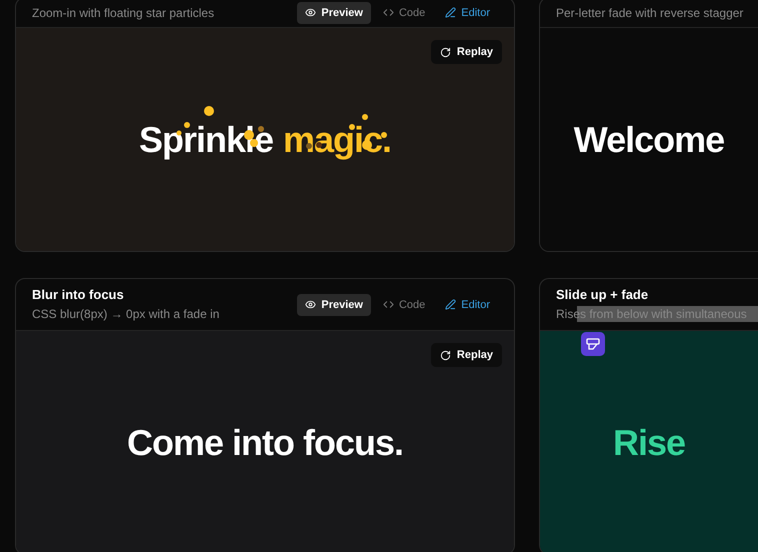 The height and width of the screenshot is (552, 758). What do you see at coordinates (649, 139) in the screenshot?
I see `preview-text: Welcome` at bounding box center [649, 139].